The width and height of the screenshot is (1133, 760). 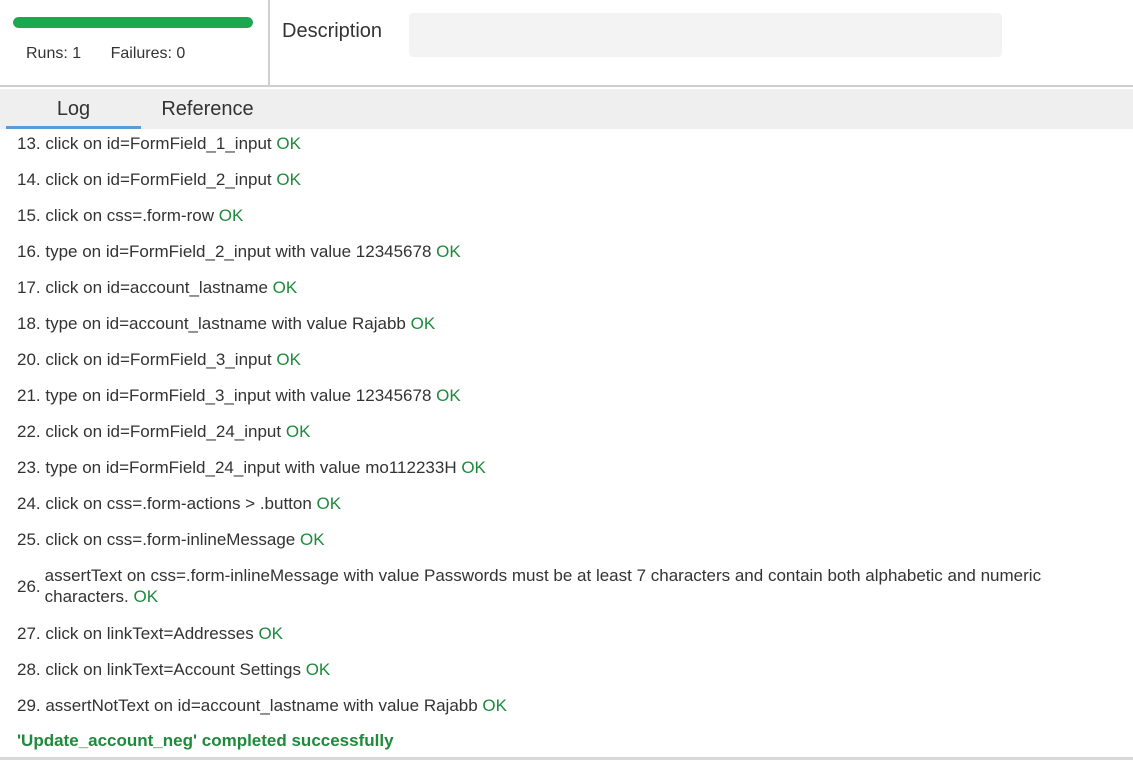 I want to click on log-entry: 22. click on id=FormField_24_input OK, so click(x=570, y=431).